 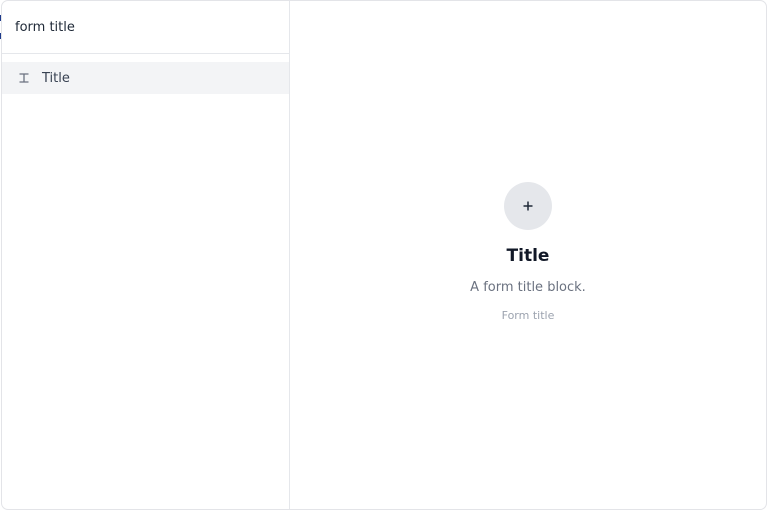 What do you see at coordinates (528, 287) in the screenshot?
I see `preview-description: A form title block.` at bounding box center [528, 287].